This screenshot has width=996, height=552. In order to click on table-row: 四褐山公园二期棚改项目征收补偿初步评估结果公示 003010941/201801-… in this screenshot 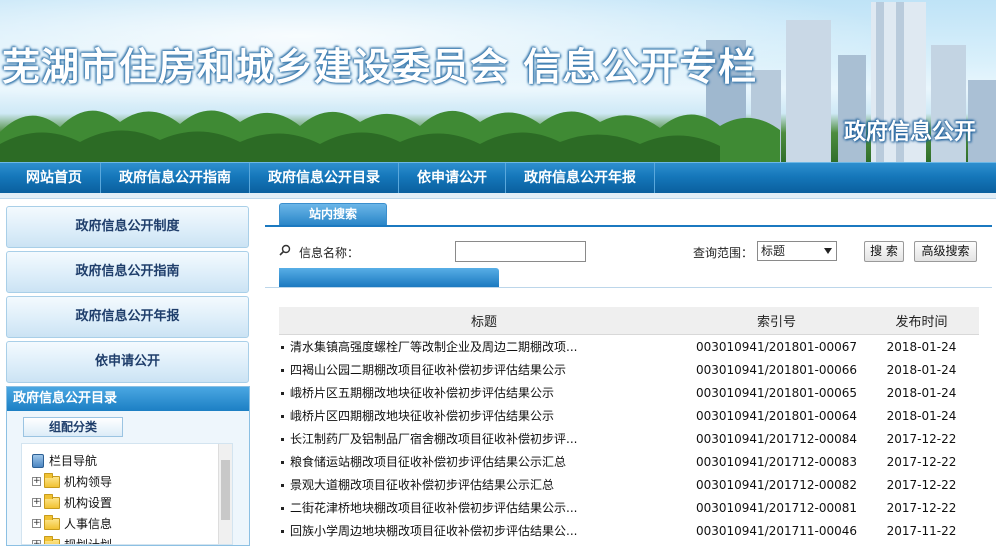, I will do `click(629, 369)`.